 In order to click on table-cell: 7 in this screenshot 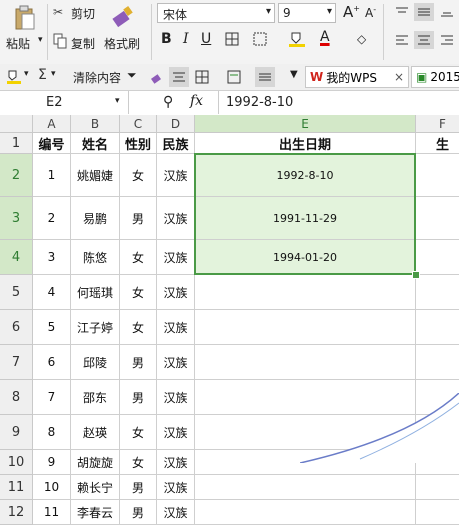, I will do `click(52, 397)`.